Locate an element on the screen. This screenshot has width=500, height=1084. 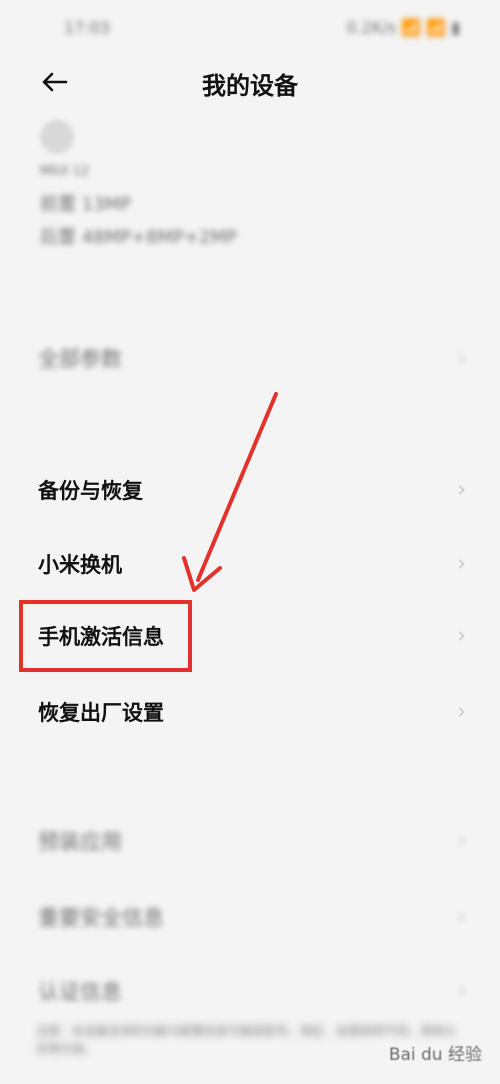
list-item-label: 预装应用 is located at coordinates (80, 842).